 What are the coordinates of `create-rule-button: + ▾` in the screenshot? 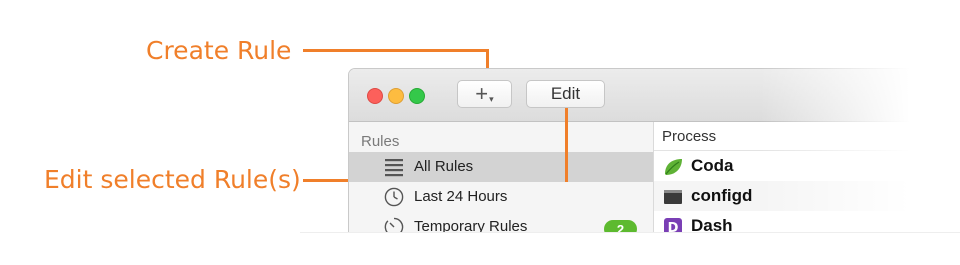 It's located at (484, 94).